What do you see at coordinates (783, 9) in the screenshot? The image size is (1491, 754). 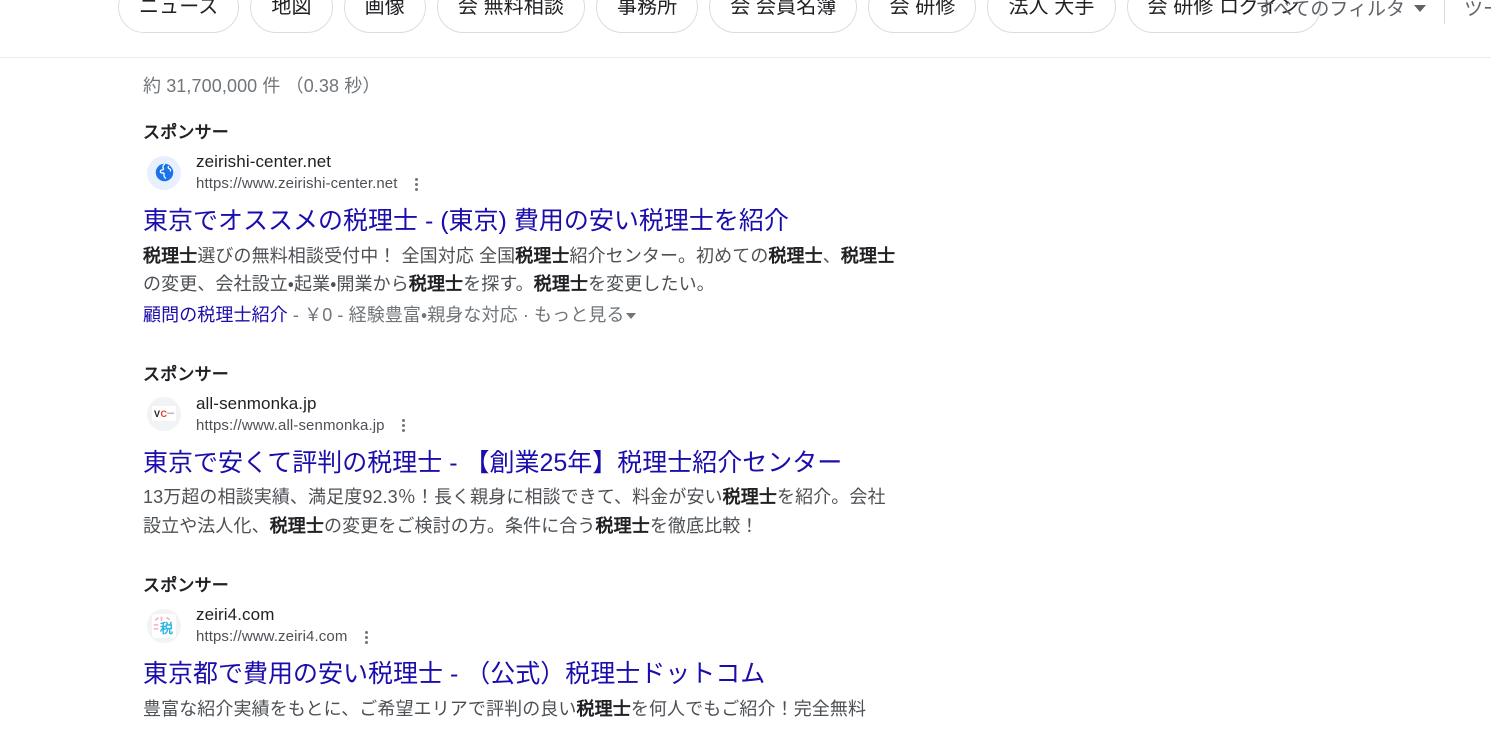 I see `filter-chip-label: 会 会員名簿` at bounding box center [783, 9].